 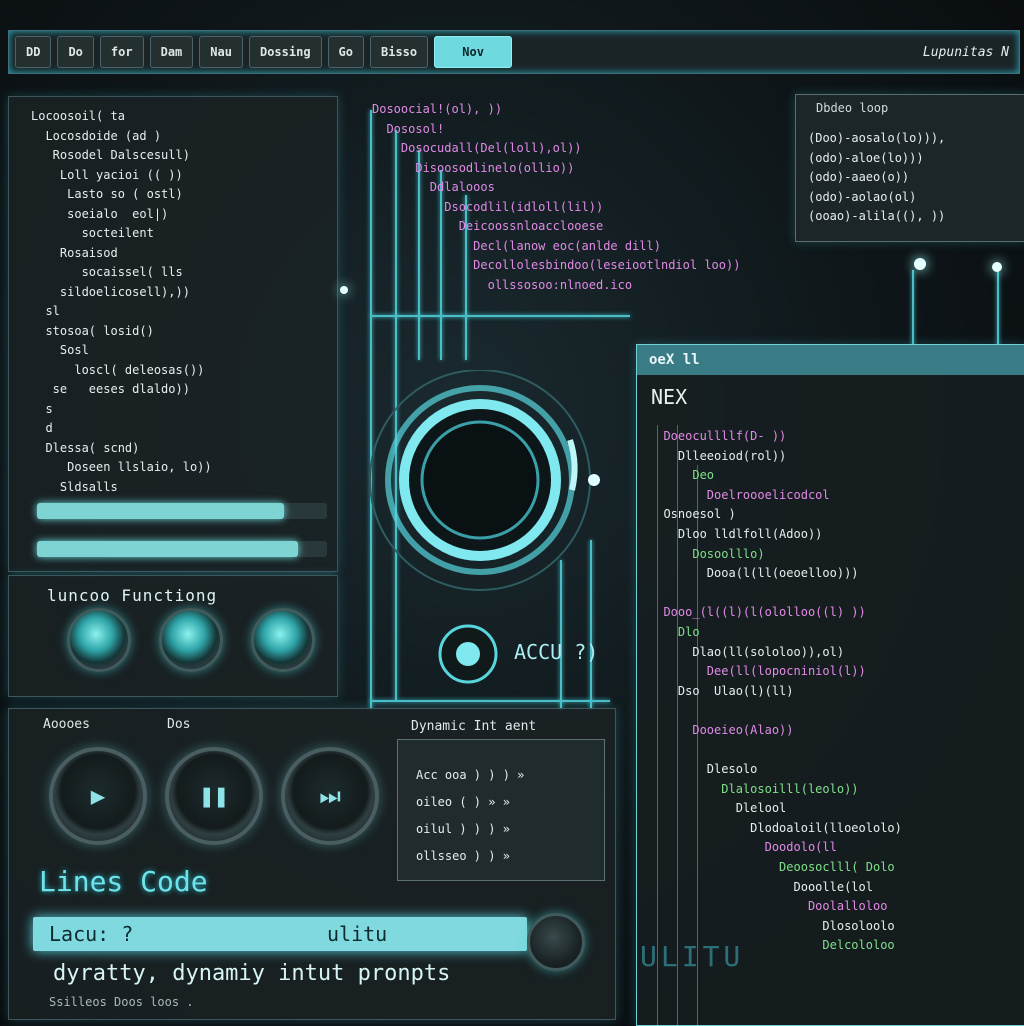 I want to click on code-line: d, so click(x=42, y=428).